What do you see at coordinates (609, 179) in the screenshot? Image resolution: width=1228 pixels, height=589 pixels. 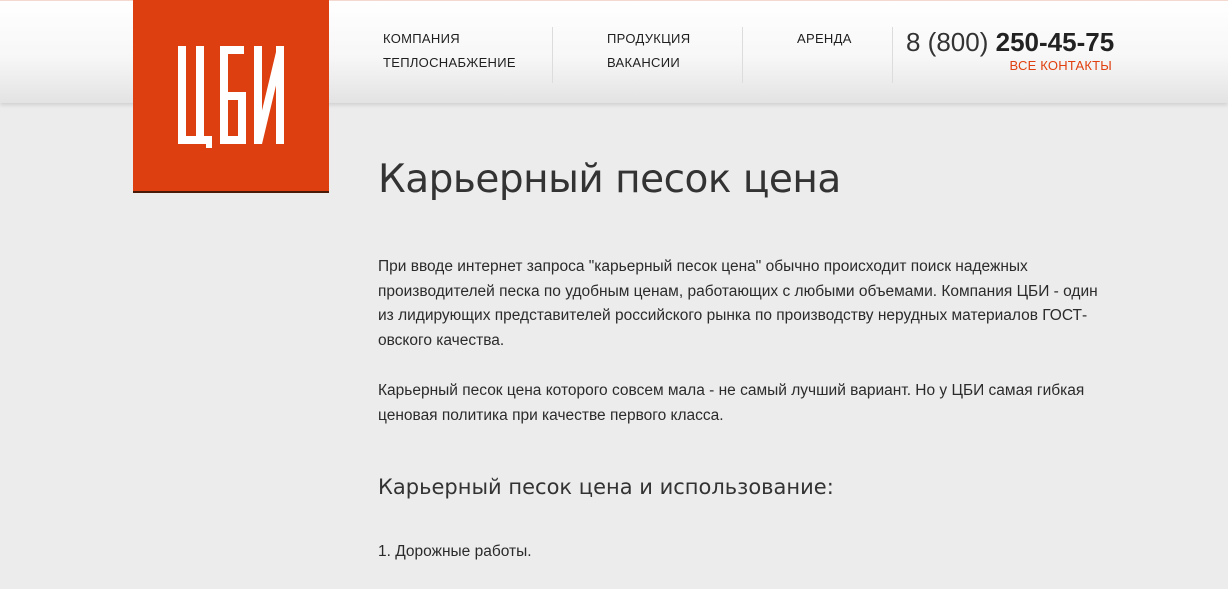 I see `page-title: Карьерный песок цена` at bounding box center [609, 179].